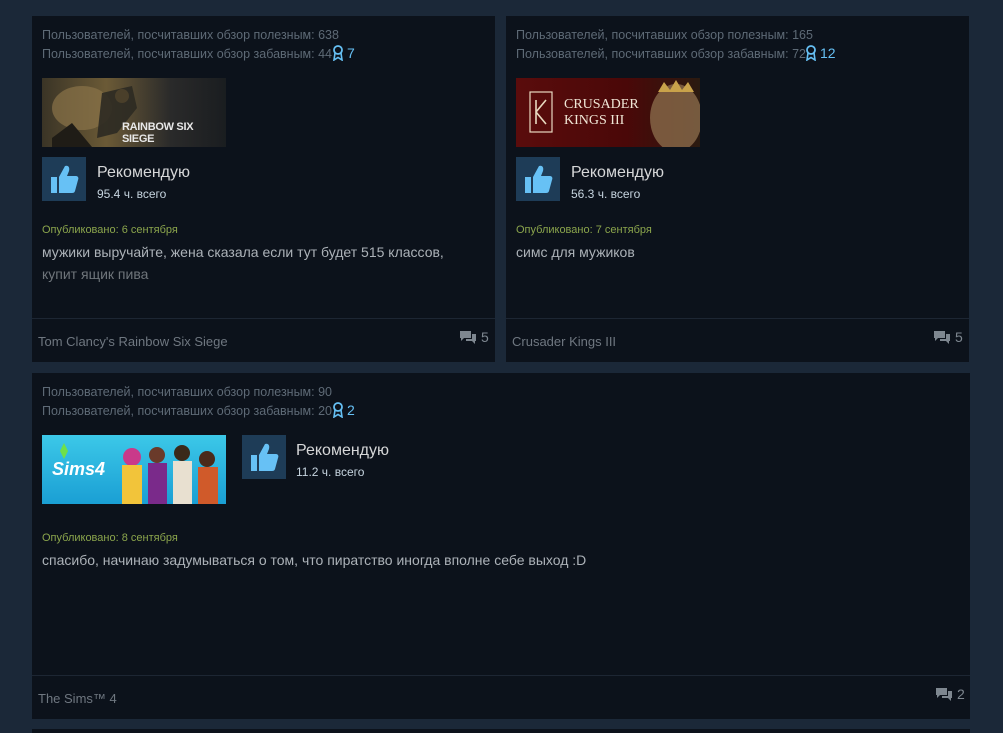  I want to click on review-text-line: симс для мужиков, so click(575, 252).